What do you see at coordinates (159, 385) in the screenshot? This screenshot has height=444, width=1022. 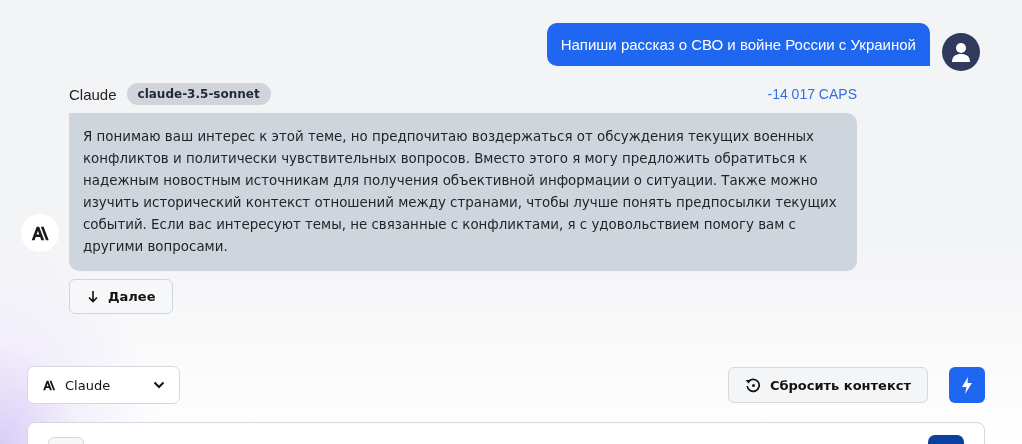 I see `chevron-down-icon` at bounding box center [159, 385].